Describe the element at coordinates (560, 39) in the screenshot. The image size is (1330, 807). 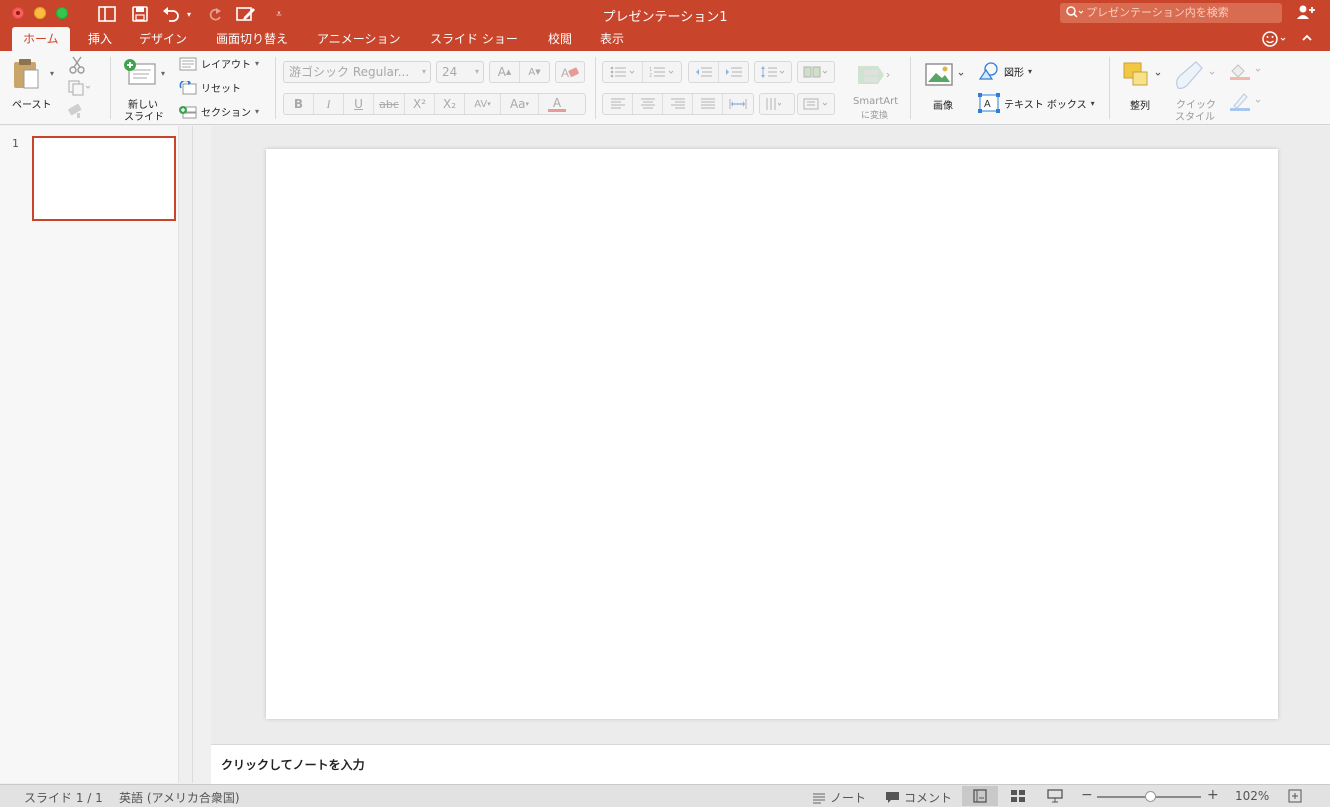
I see `tab-review: 校閲` at that location.